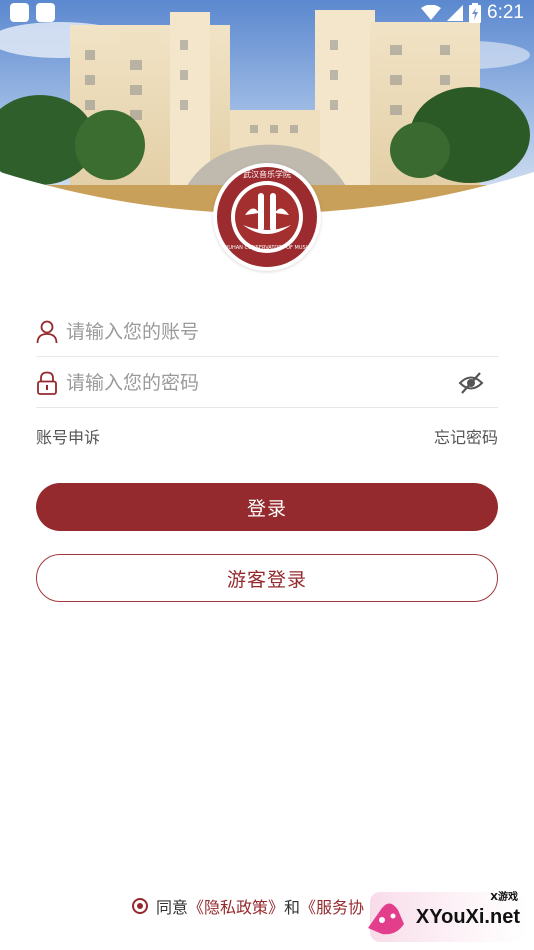 This screenshot has width=534, height=950. What do you see at coordinates (292, 907) in the screenshot?
I see `agree-and: 和` at bounding box center [292, 907].